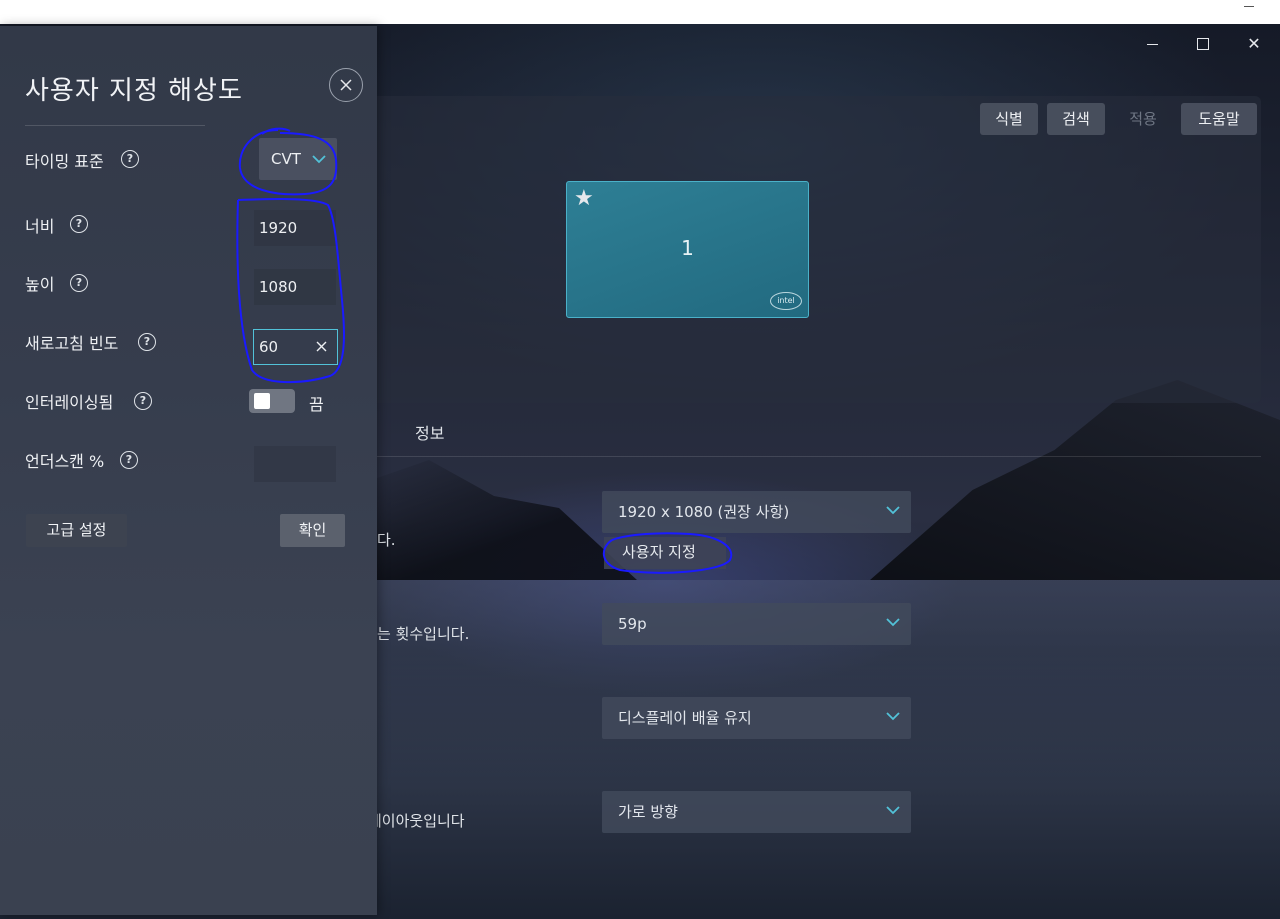 Image resolution: width=1280 pixels, height=919 pixels. What do you see at coordinates (756, 718) in the screenshot?
I see `scaling-dropdown: 디스플레이 배율 유지` at bounding box center [756, 718].